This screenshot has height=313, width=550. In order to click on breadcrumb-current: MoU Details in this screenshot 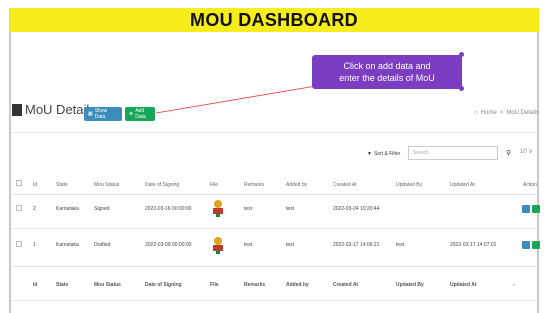, I will do `click(522, 113)`.